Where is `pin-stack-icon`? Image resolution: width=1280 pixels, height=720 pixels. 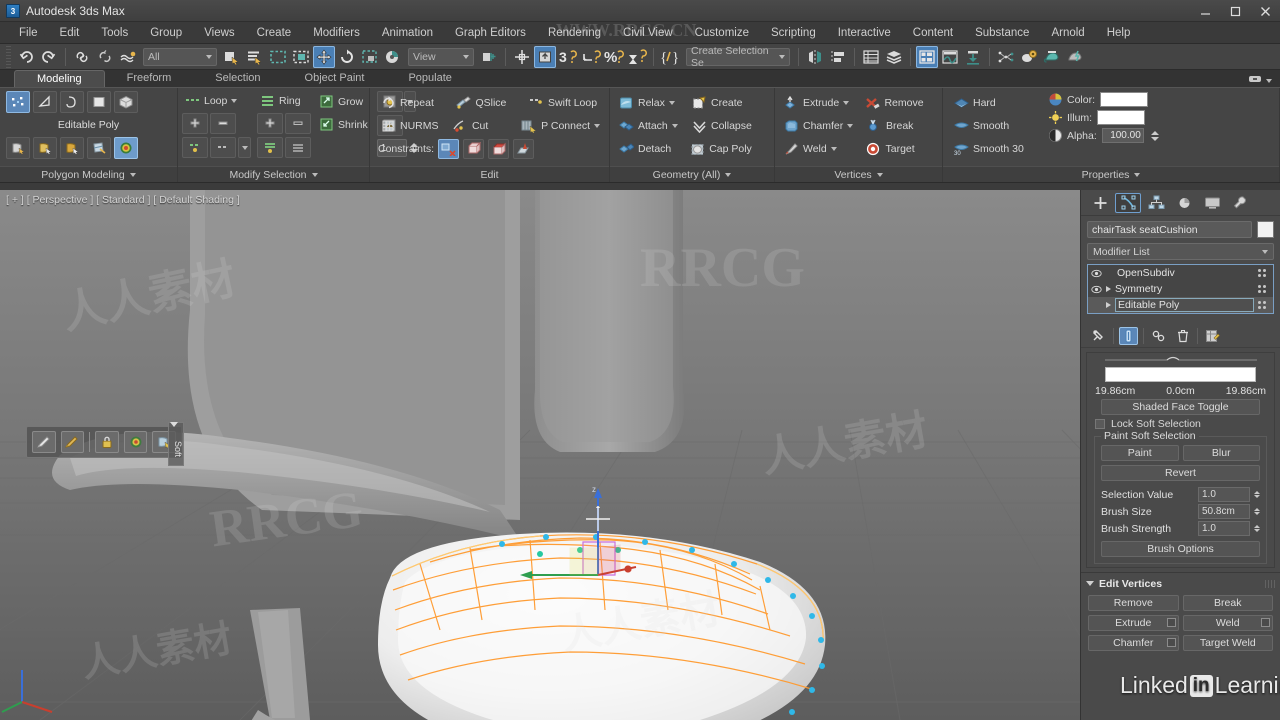 pin-stack-icon is located at coordinates (1098, 336).